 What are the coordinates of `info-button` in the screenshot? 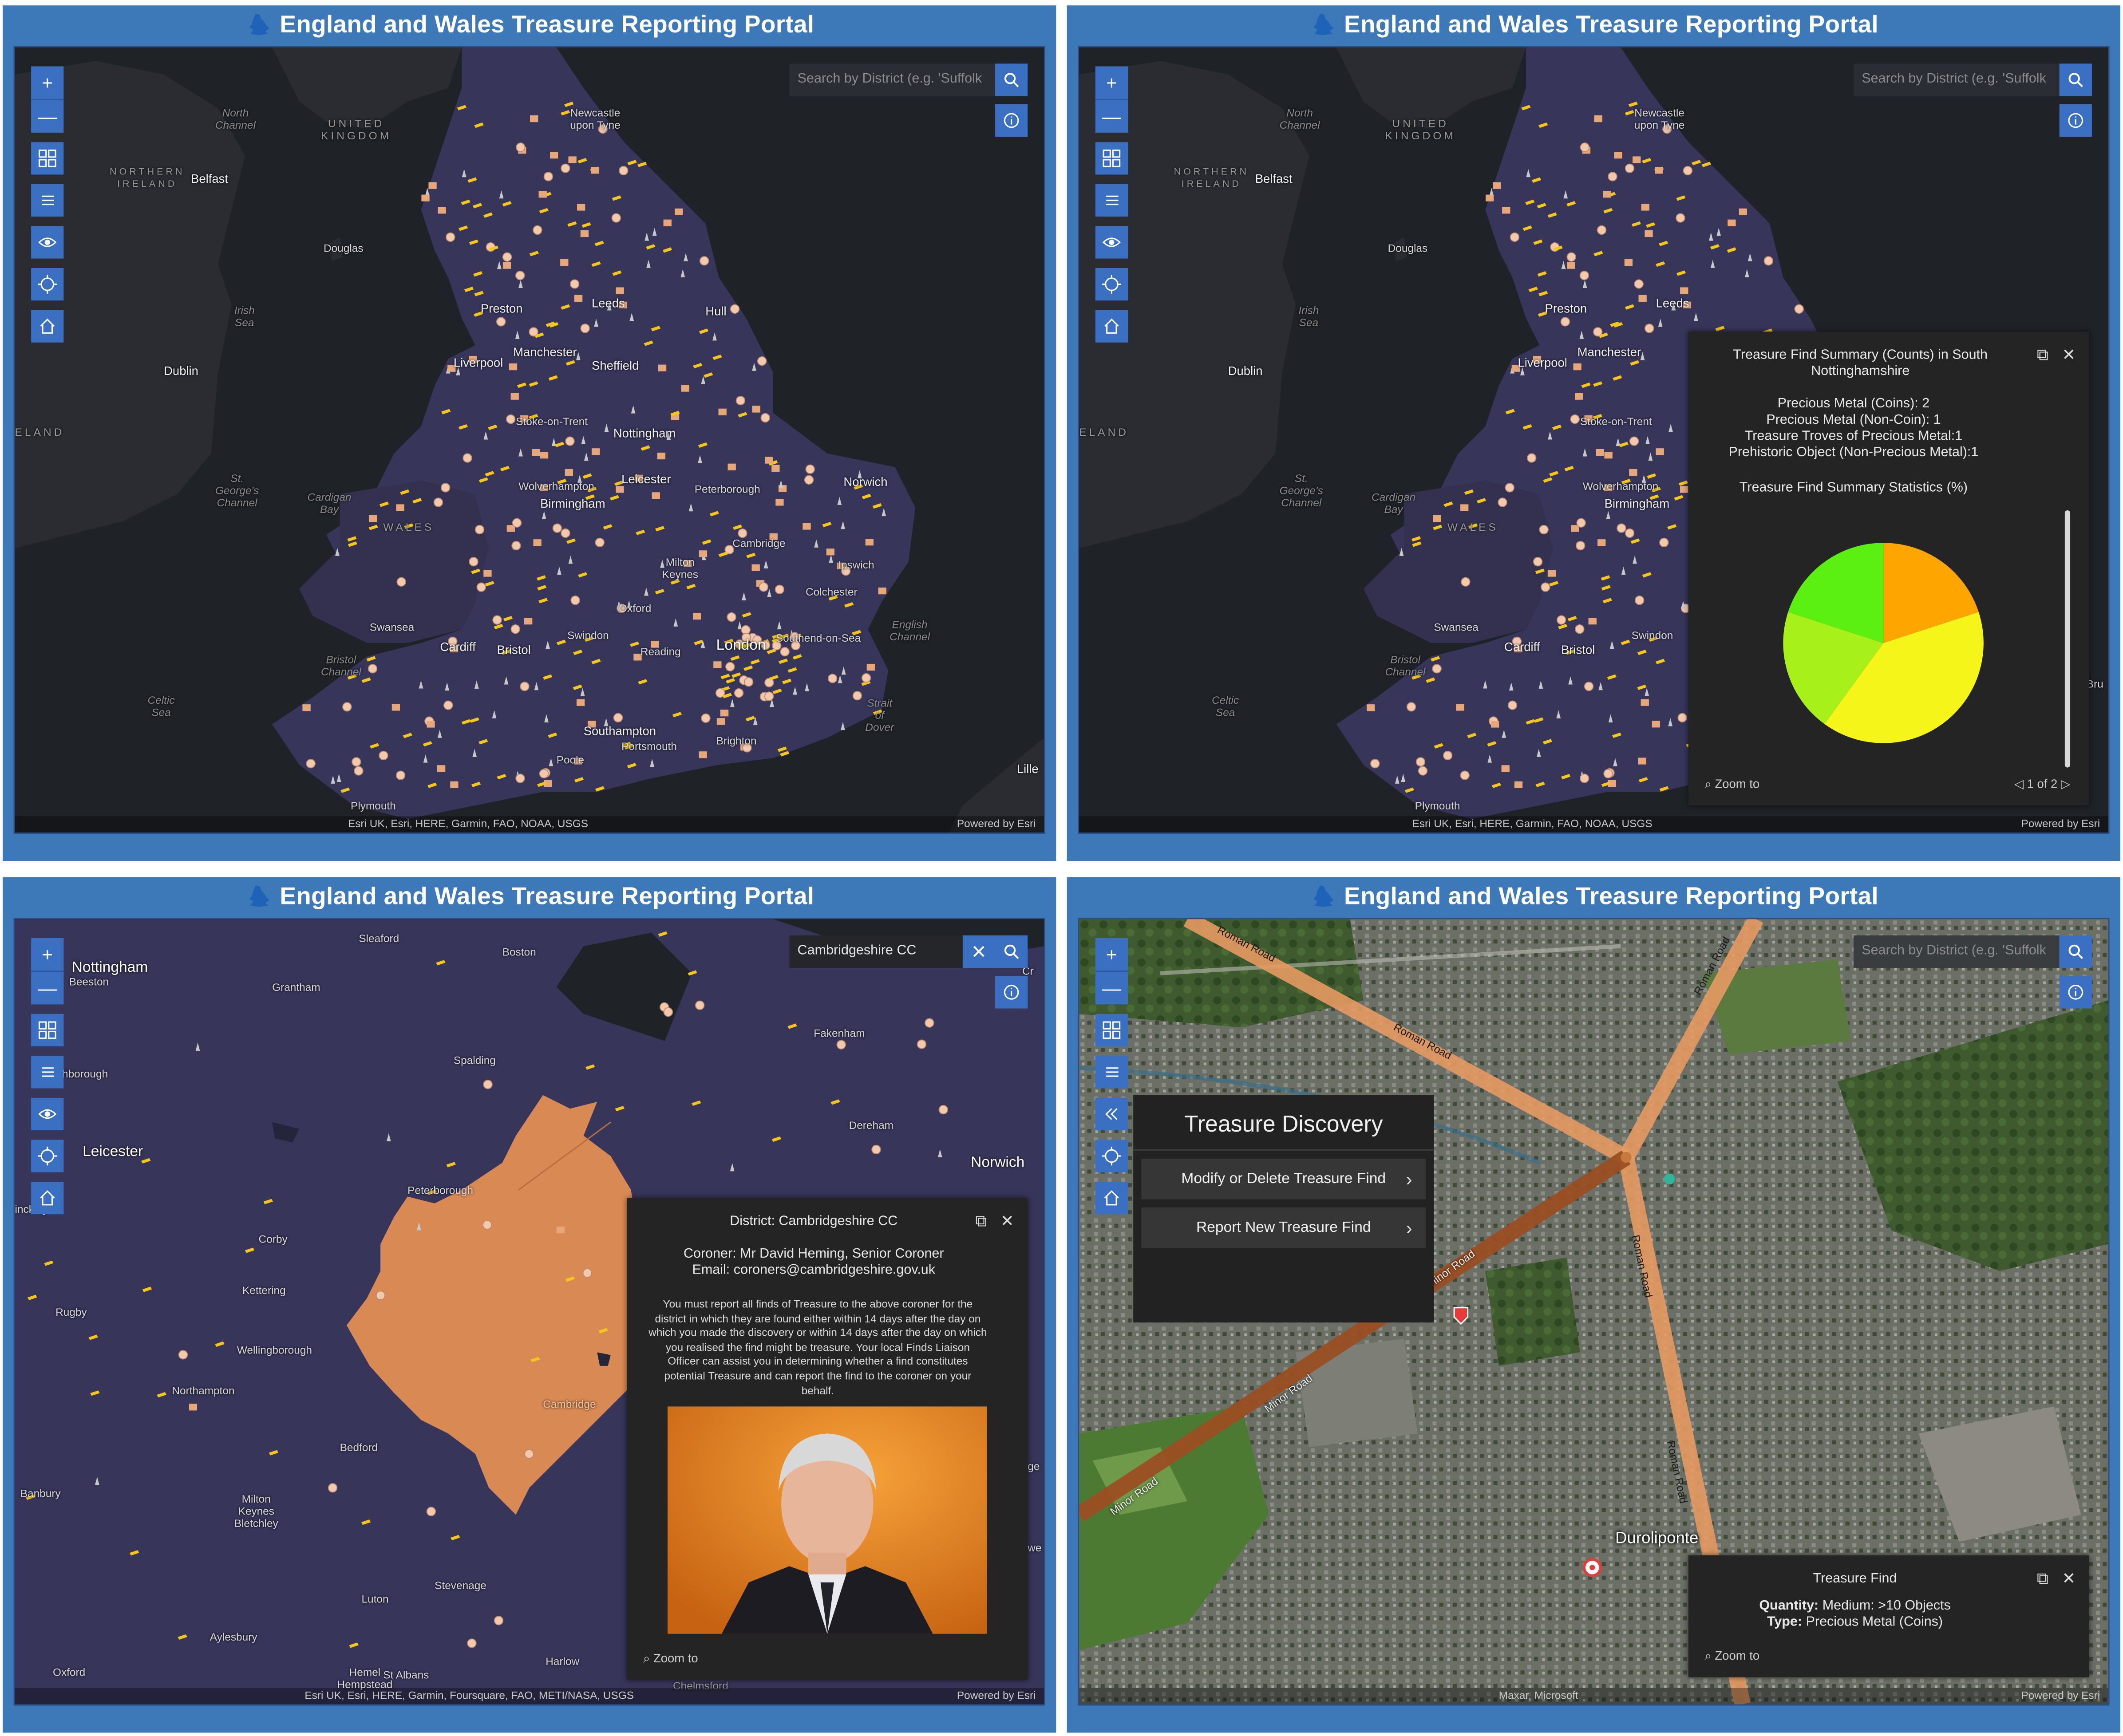 It's located at (2075, 992).